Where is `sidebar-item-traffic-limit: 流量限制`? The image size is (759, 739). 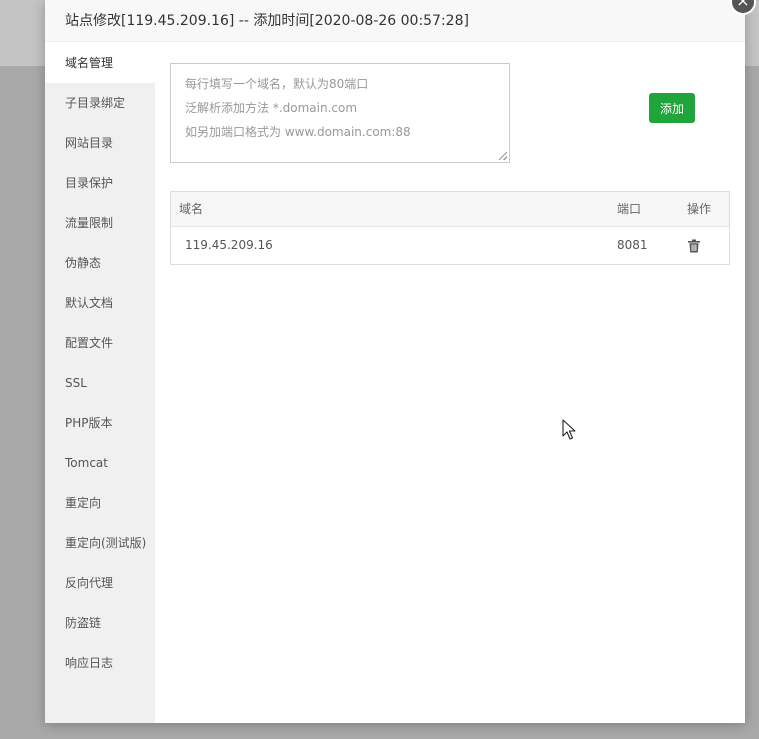 sidebar-item-traffic-limit: 流量限制 is located at coordinates (100, 223).